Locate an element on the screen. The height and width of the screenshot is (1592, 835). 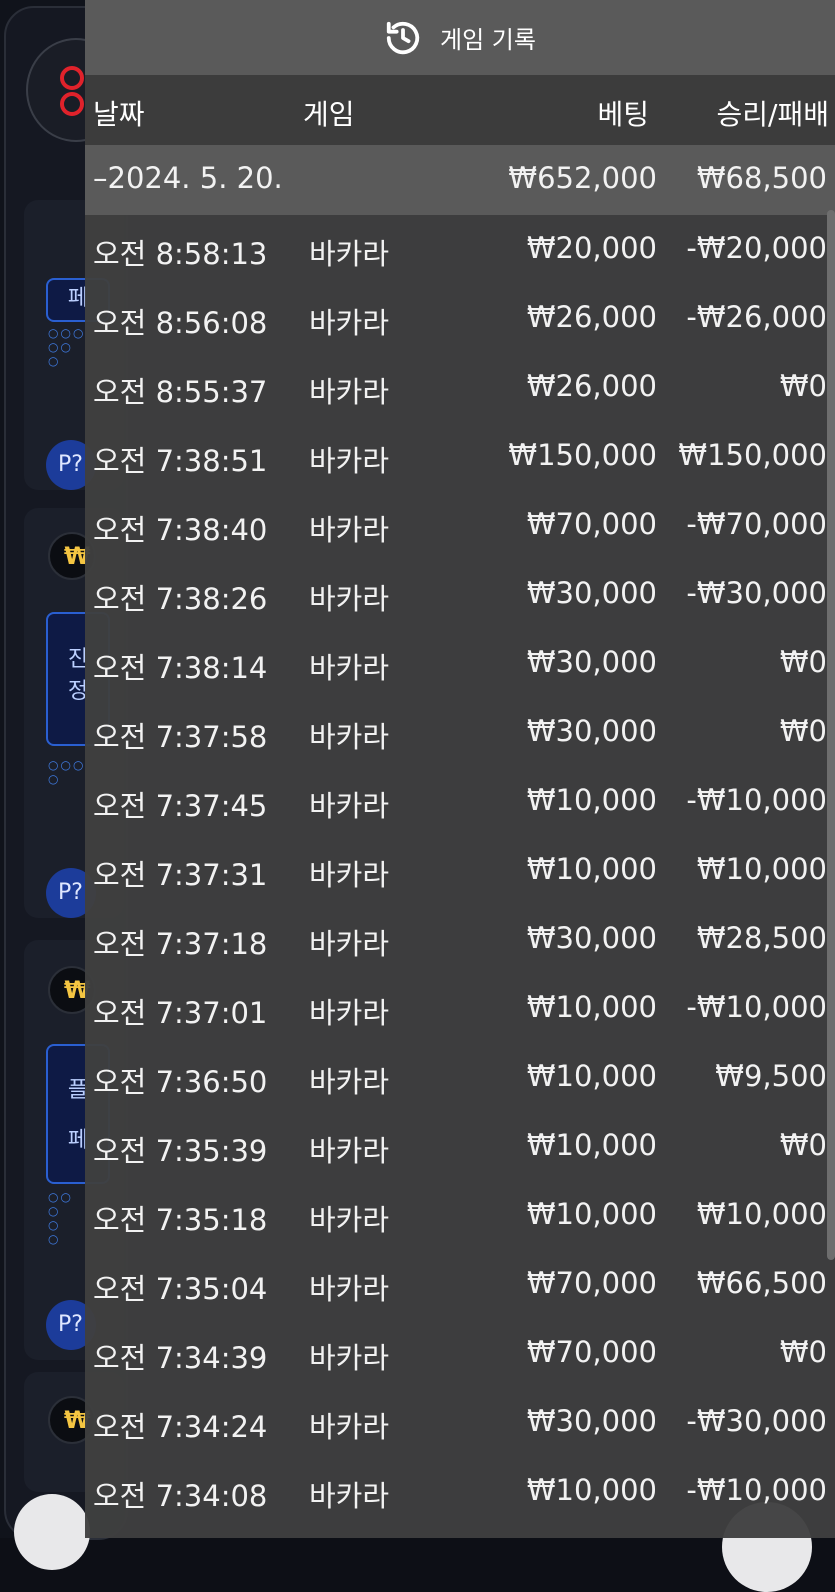
table-row: 오전 7:35:04 바카라 ₩70,000 ₩66,500 is located at coordinates (460, 1284).